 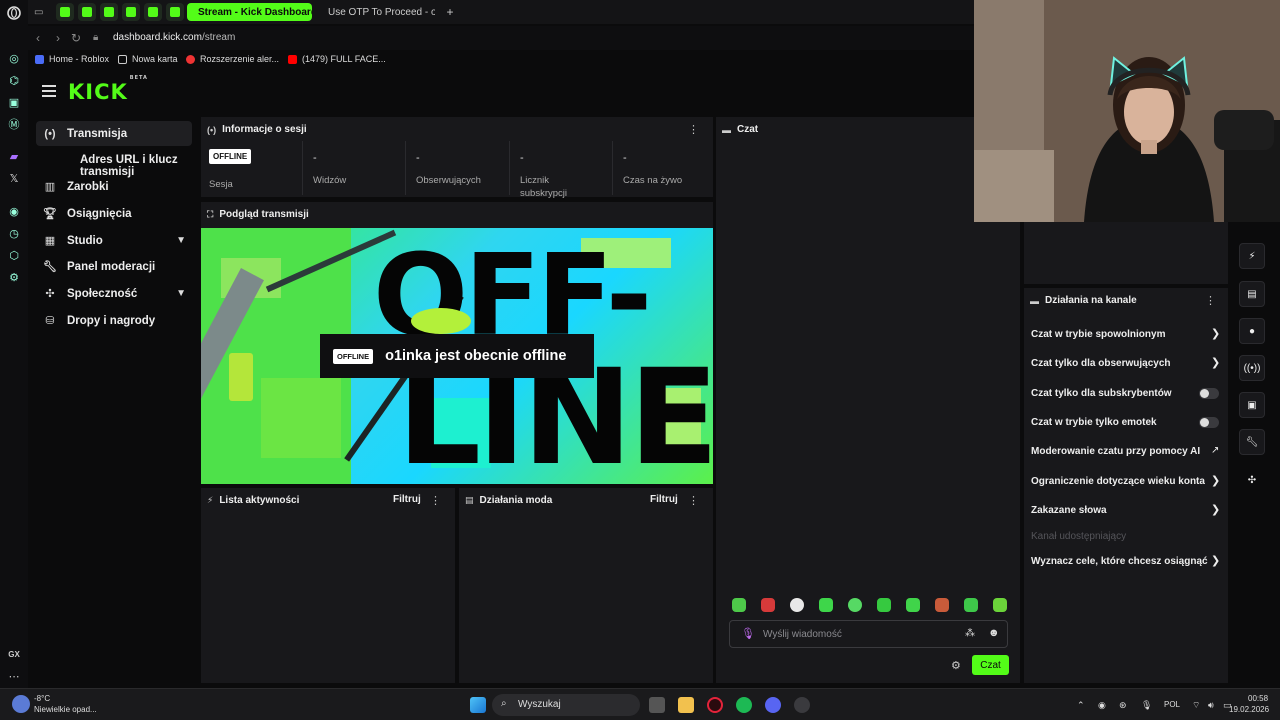 I want to click on emote-only-toggle, so click(x=1209, y=422).